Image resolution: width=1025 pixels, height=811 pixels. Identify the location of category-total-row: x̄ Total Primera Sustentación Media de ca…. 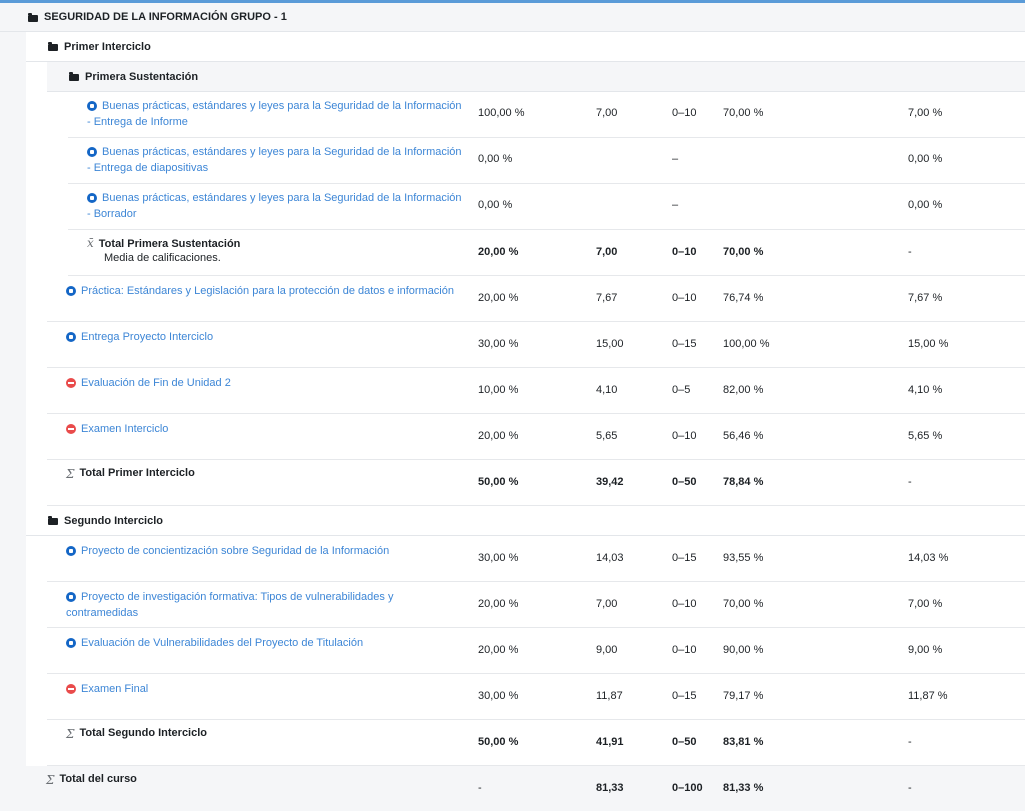
(546, 253).